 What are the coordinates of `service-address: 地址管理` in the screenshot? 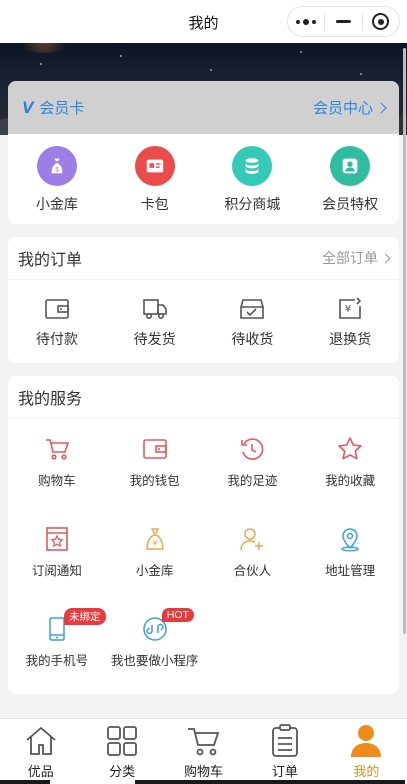 It's located at (350, 571).